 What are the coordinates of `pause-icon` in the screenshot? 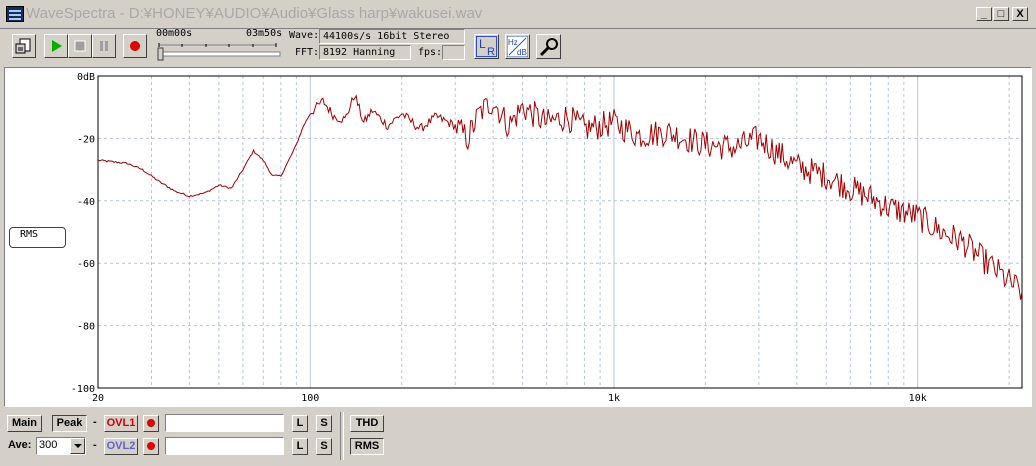 It's located at (104, 46).